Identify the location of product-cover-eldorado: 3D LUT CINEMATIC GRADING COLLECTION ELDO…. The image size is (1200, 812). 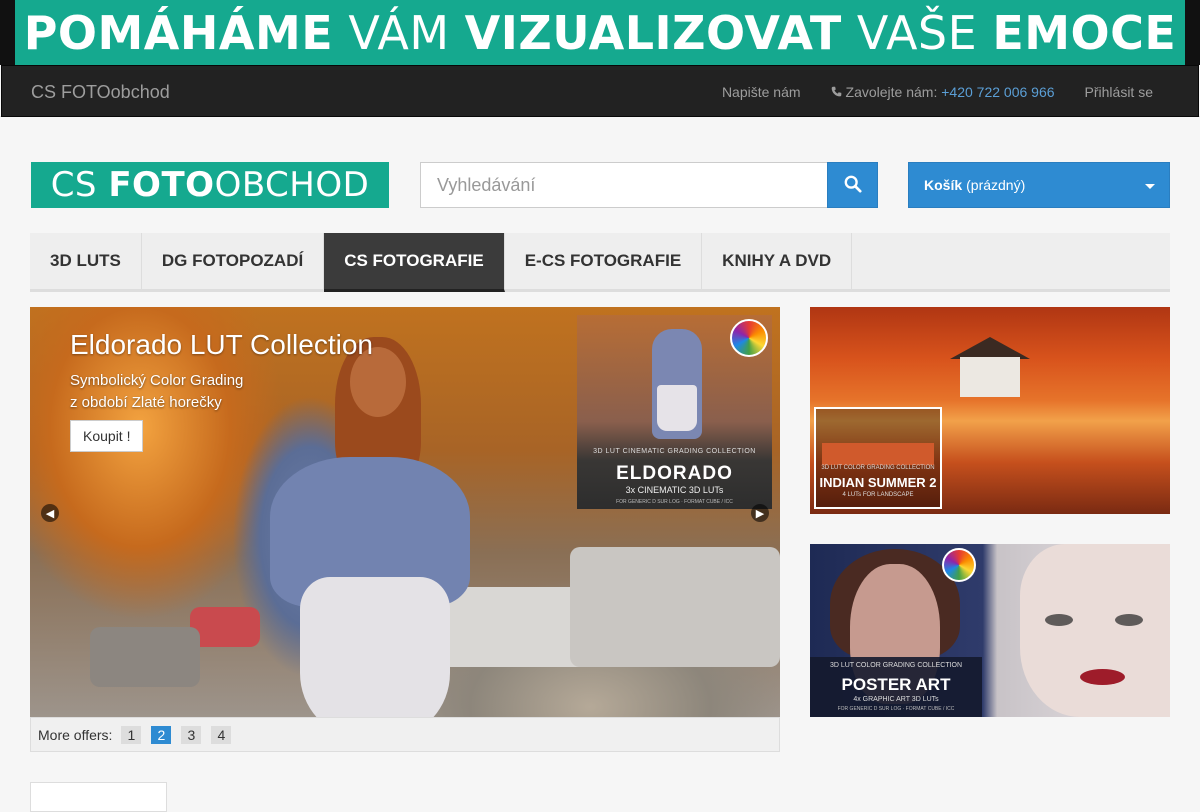
(674, 412).